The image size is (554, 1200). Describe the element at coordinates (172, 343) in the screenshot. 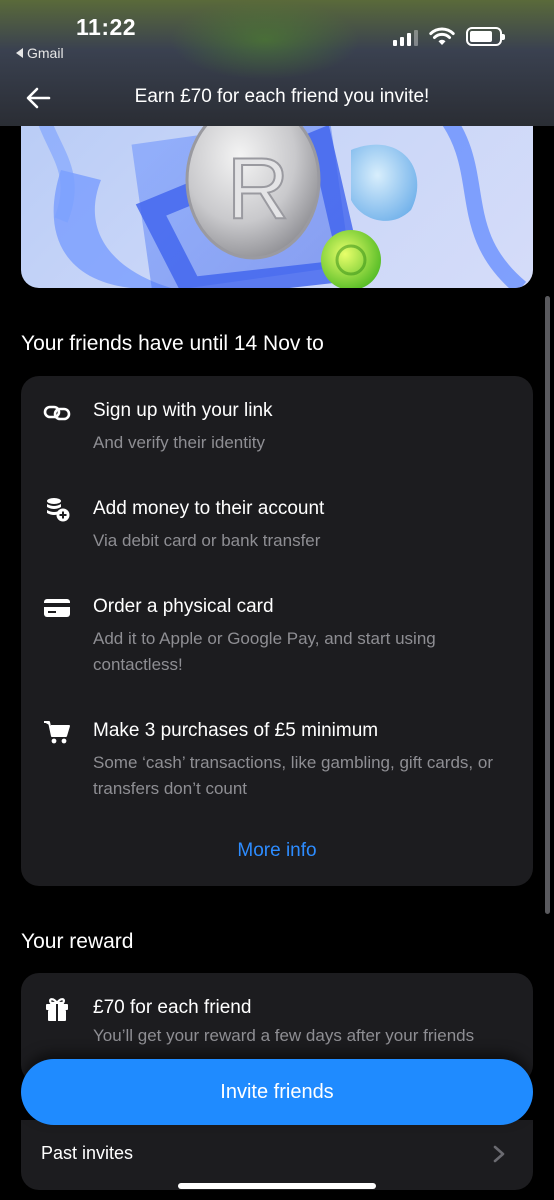

I see `steps-section-title: Your friends have until 14 Nov to` at that location.